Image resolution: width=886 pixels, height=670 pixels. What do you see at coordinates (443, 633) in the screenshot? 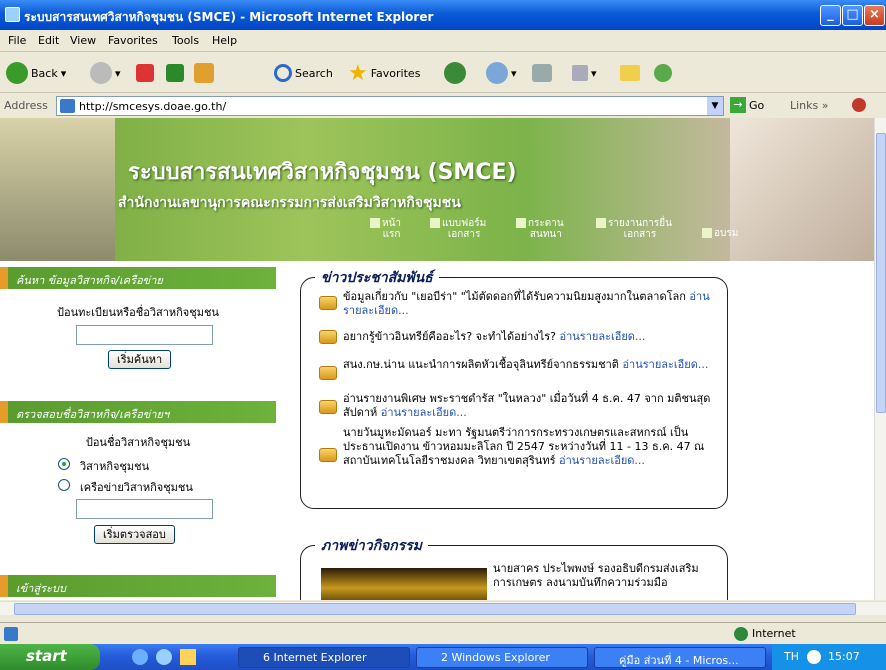
I see `status-bar: Internet` at bounding box center [443, 633].